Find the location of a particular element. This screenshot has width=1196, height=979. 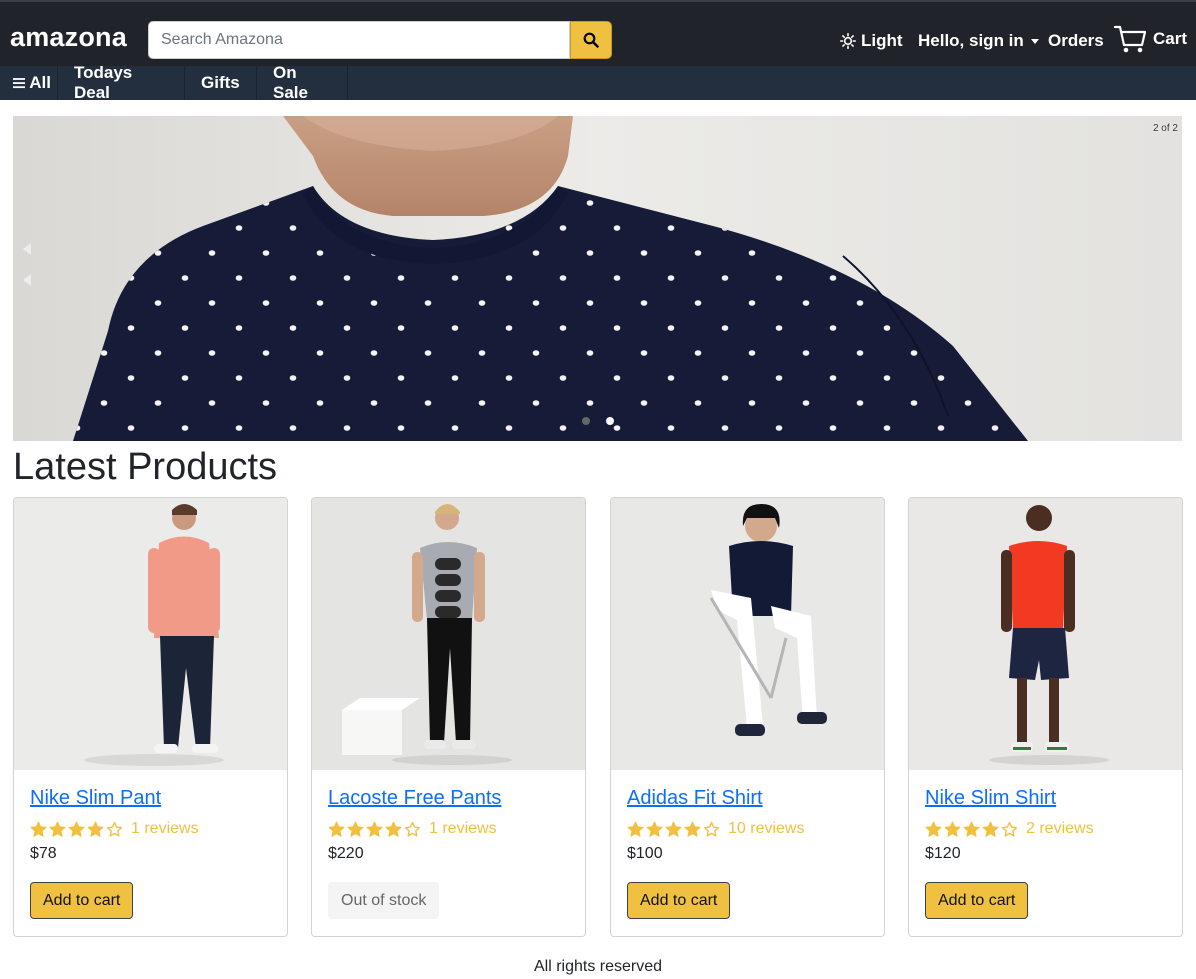

orders-link: Orders is located at coordinates (1076, 41).